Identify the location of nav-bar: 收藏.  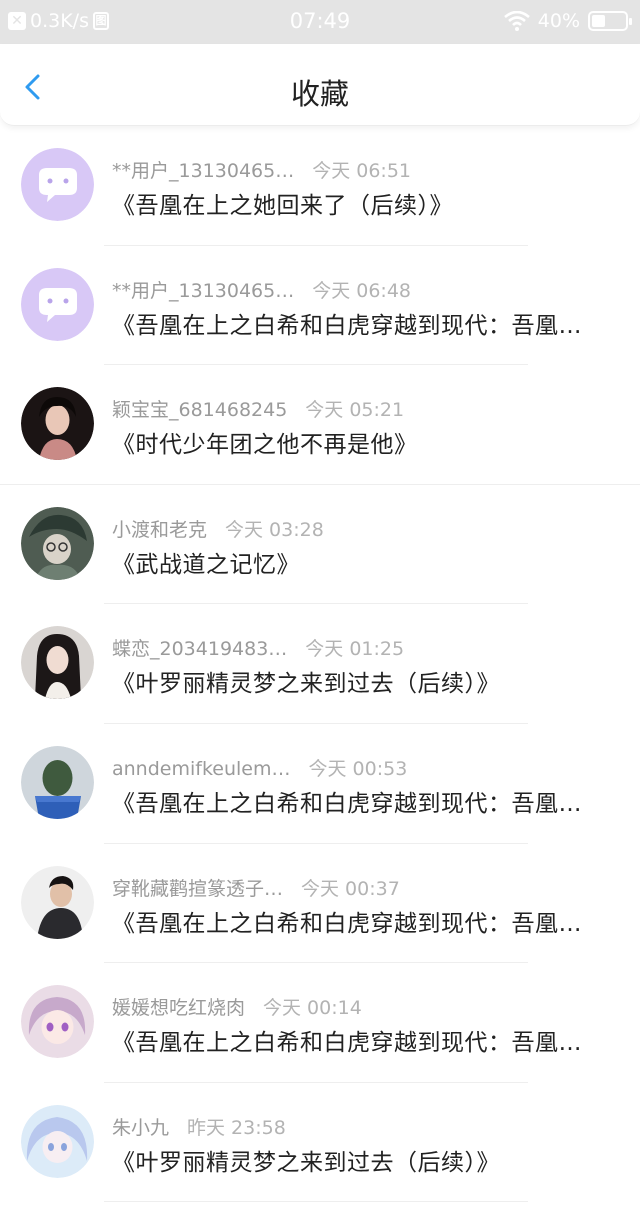
(320, 85).